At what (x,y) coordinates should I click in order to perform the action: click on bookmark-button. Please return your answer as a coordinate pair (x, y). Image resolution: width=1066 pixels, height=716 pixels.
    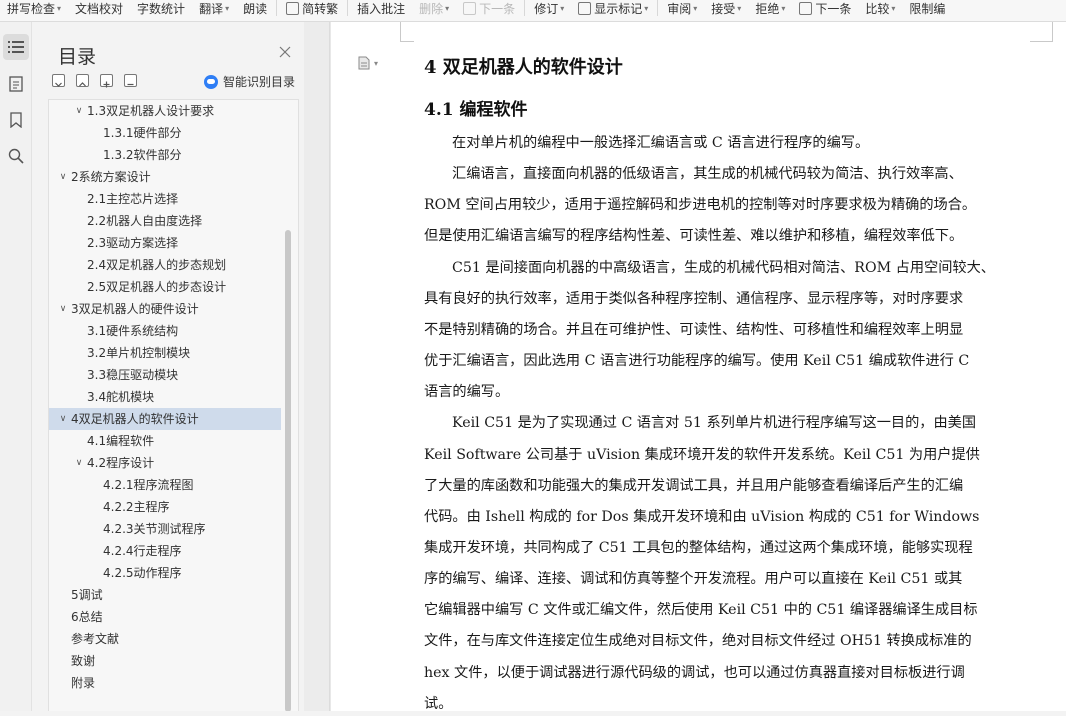
    Looking at the image, I should click on (16, 120).